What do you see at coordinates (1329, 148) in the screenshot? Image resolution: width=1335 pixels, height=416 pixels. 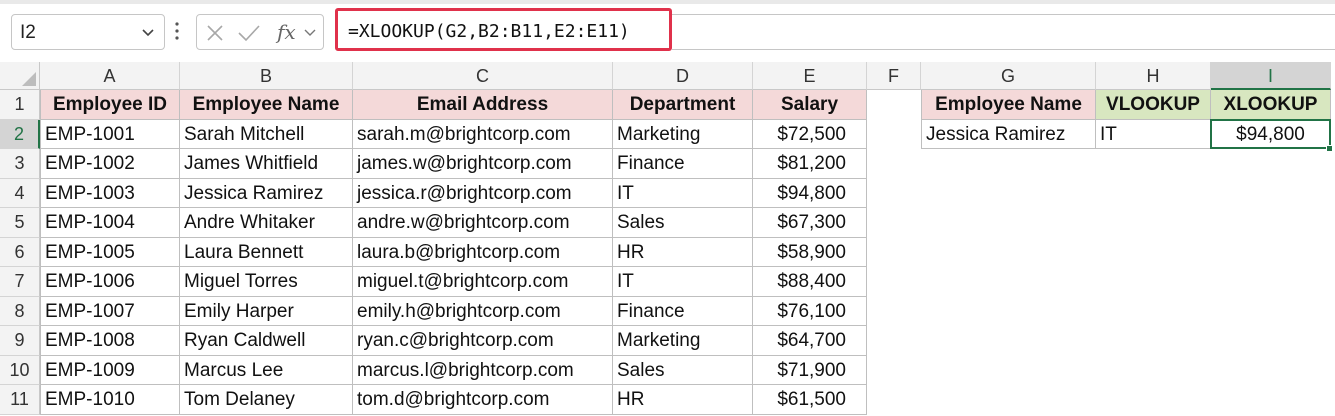 I see `fill-handle` at bounding box center [1329, 148].